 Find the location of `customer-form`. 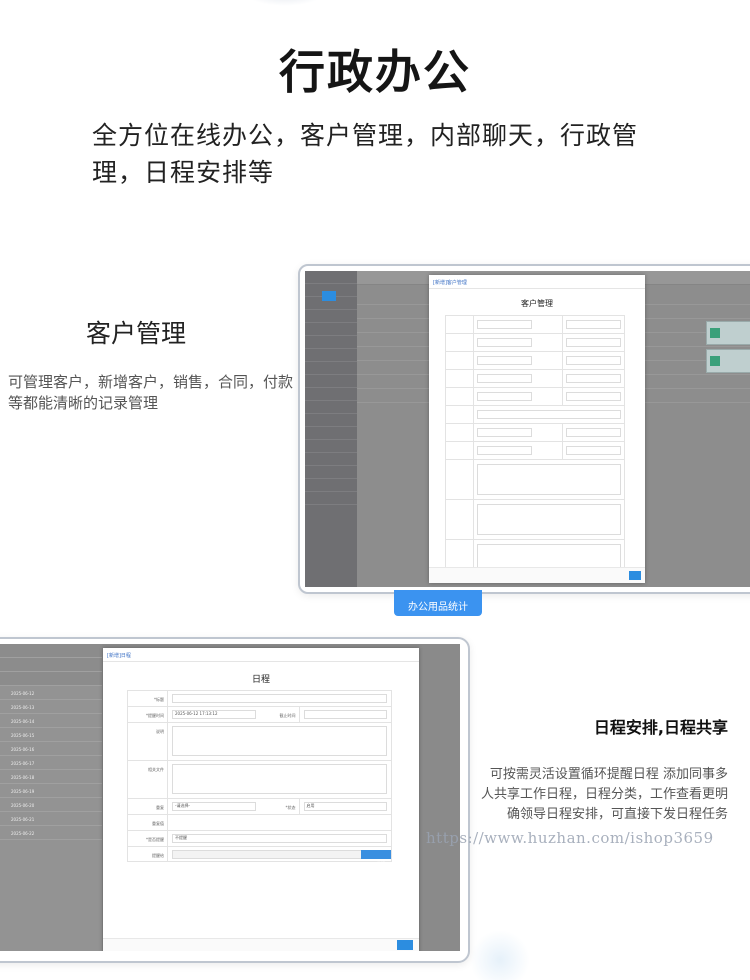

customer-form is located at coordinates (535, 447).